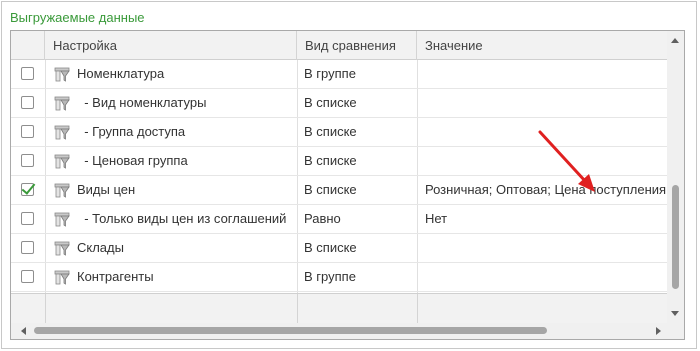 The height and width of the screenshot is (351, 700). I want to click on setting-name: Виды цен, so click(106, 189).